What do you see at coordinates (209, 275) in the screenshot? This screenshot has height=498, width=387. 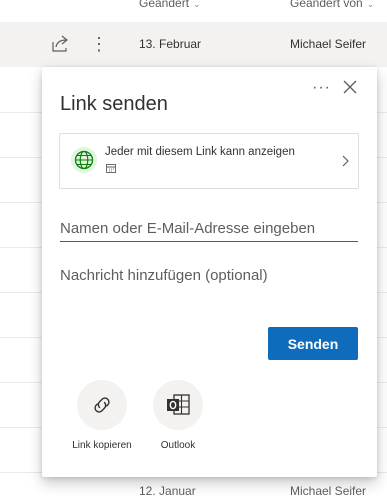 I see `message-input` at bounding box center [209, 275].